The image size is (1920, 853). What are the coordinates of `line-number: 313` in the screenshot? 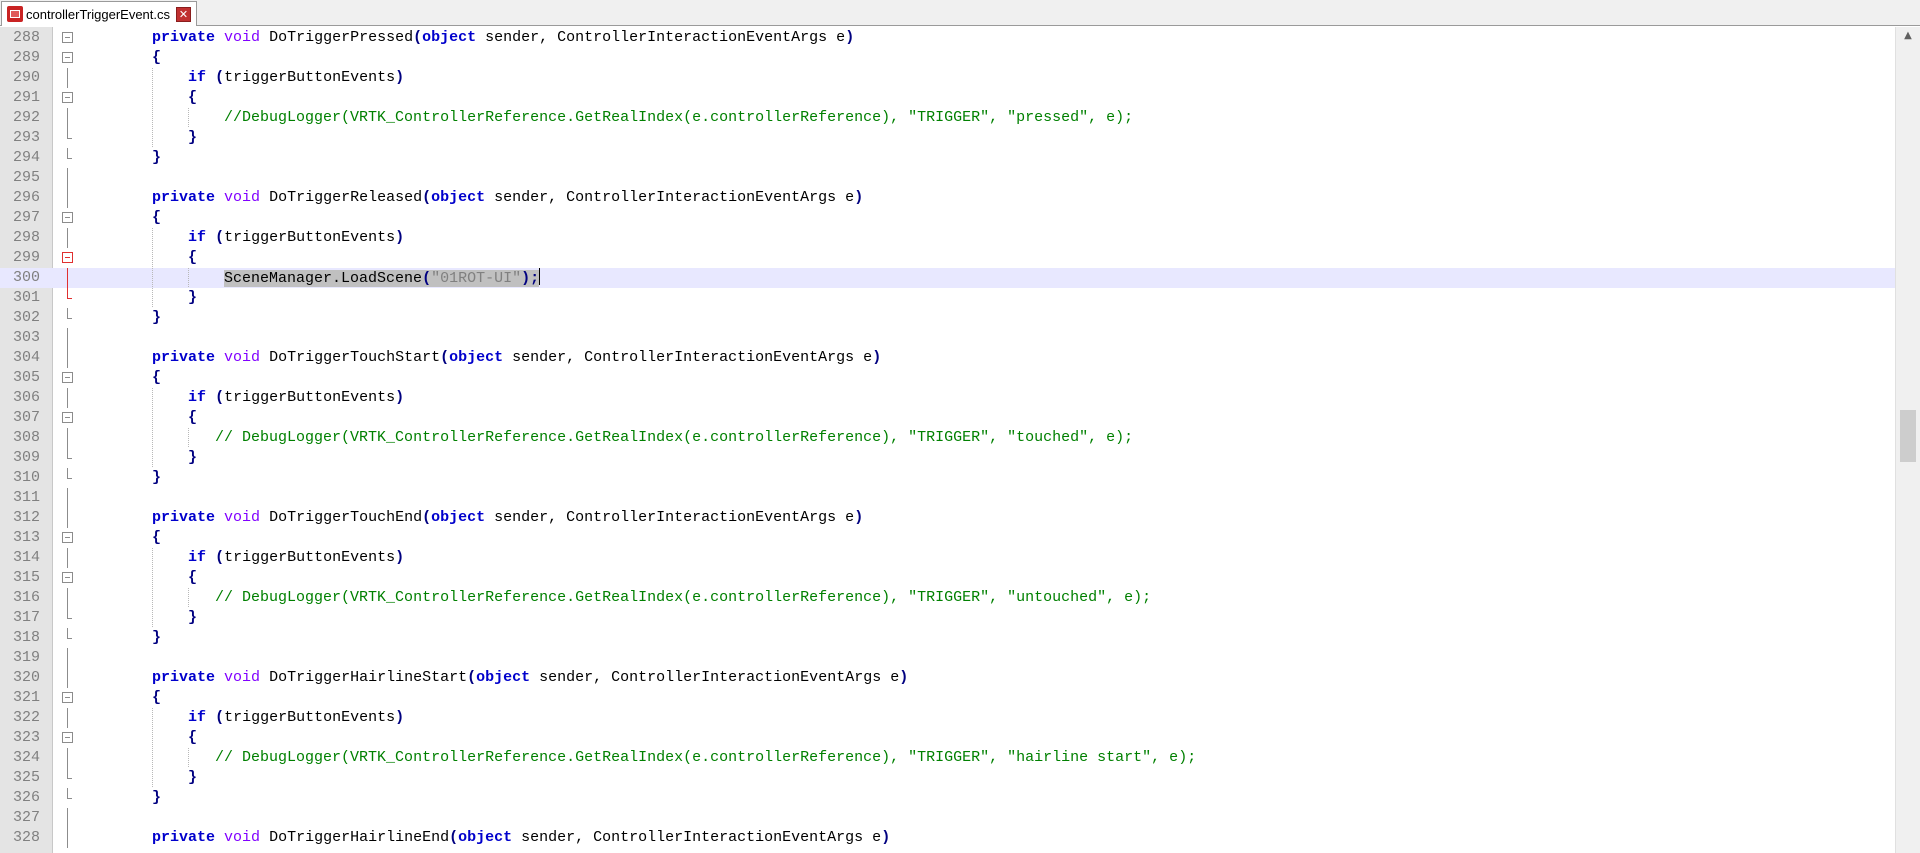 It's located at (26, 537).